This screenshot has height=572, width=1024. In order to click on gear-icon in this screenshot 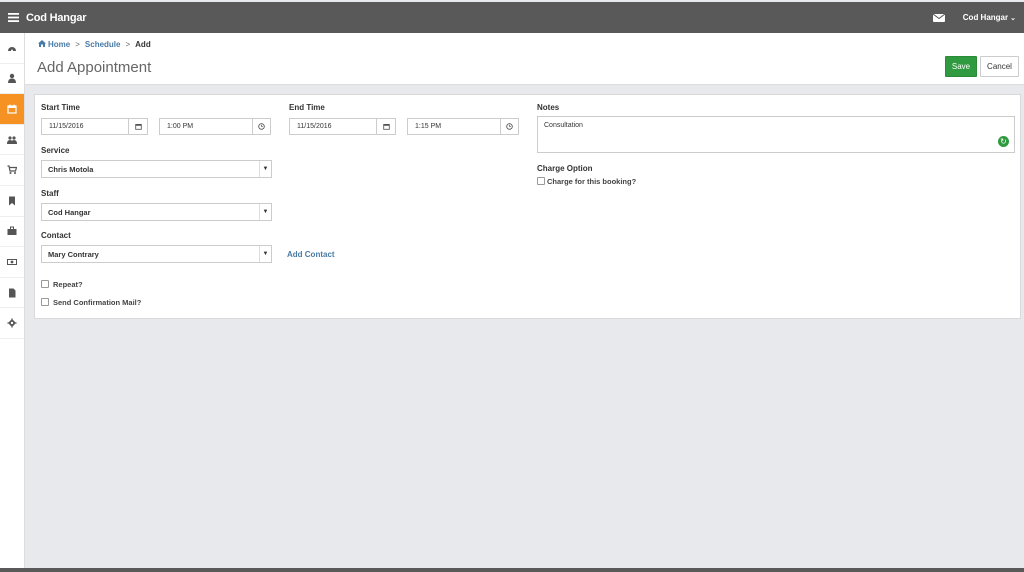, I will do `click(12, 323)`.